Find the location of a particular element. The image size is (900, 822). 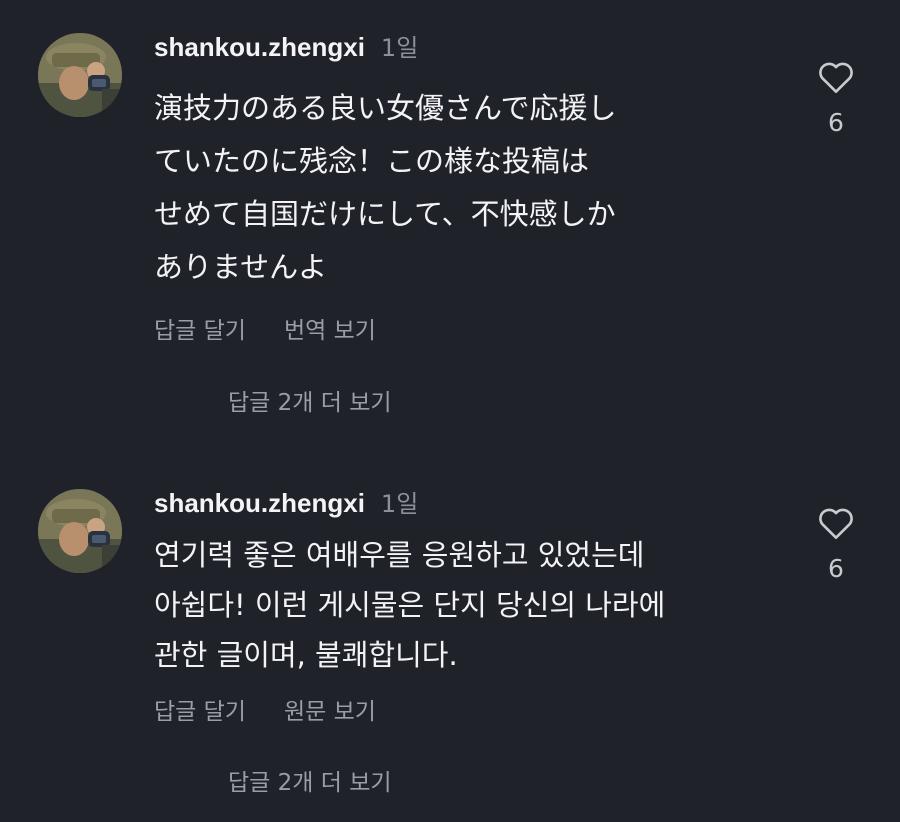

see-original-button: 원문 보기 is located at coordinates (330, 709).